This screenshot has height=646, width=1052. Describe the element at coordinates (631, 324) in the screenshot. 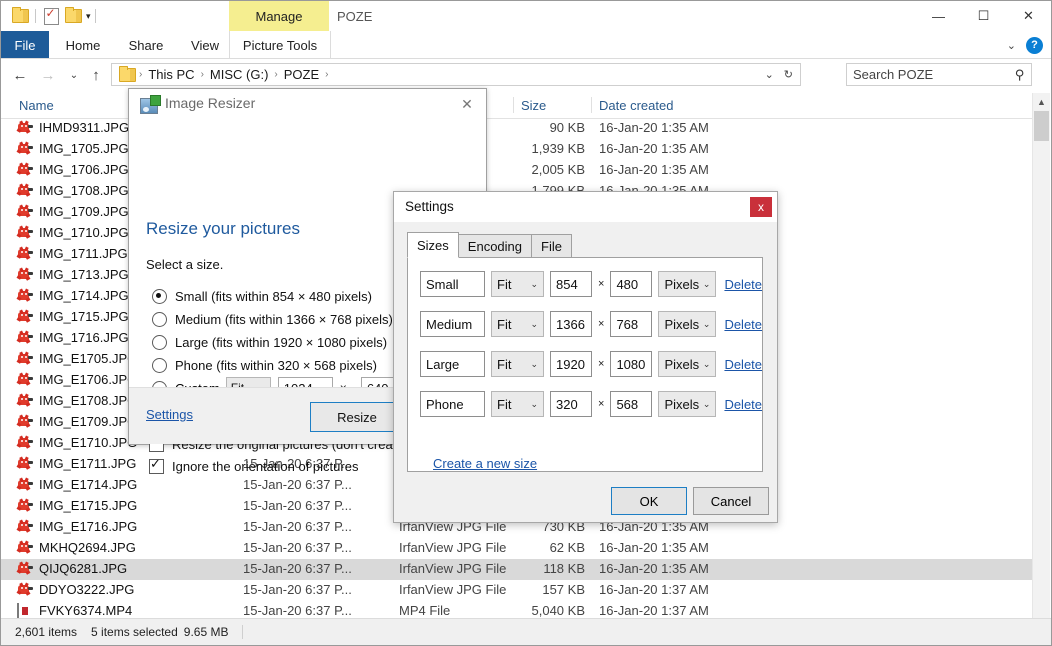

I see `size-height-input: 768` at that location.